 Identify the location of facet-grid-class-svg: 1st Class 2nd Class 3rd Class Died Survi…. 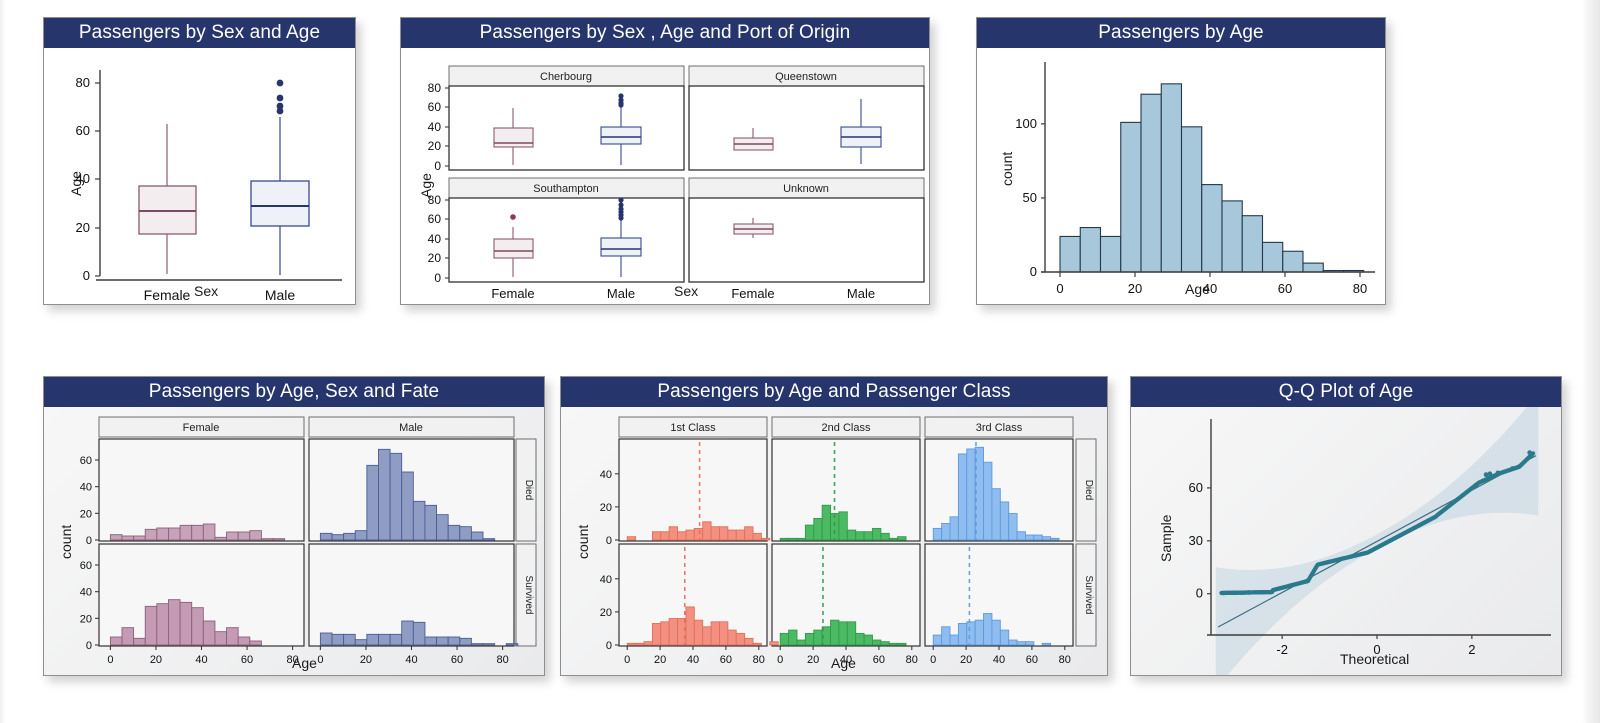
(848, 541).